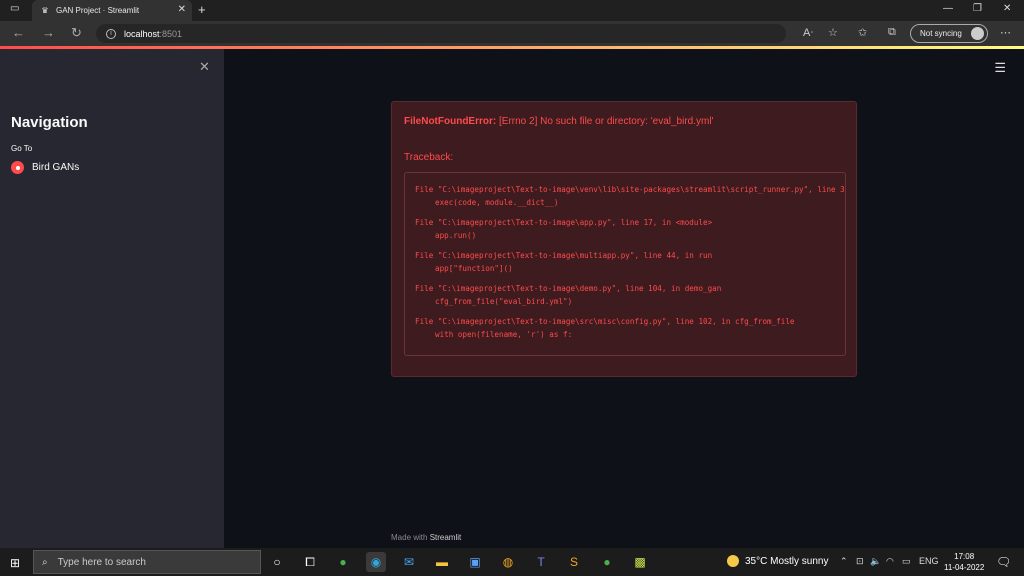 This screenshot has height=576, width=1024. Describe the element at coordinates (504, 334) in the screenshot. I see `traceback-code-line: with open(filename, 'r') as f:` at that location.